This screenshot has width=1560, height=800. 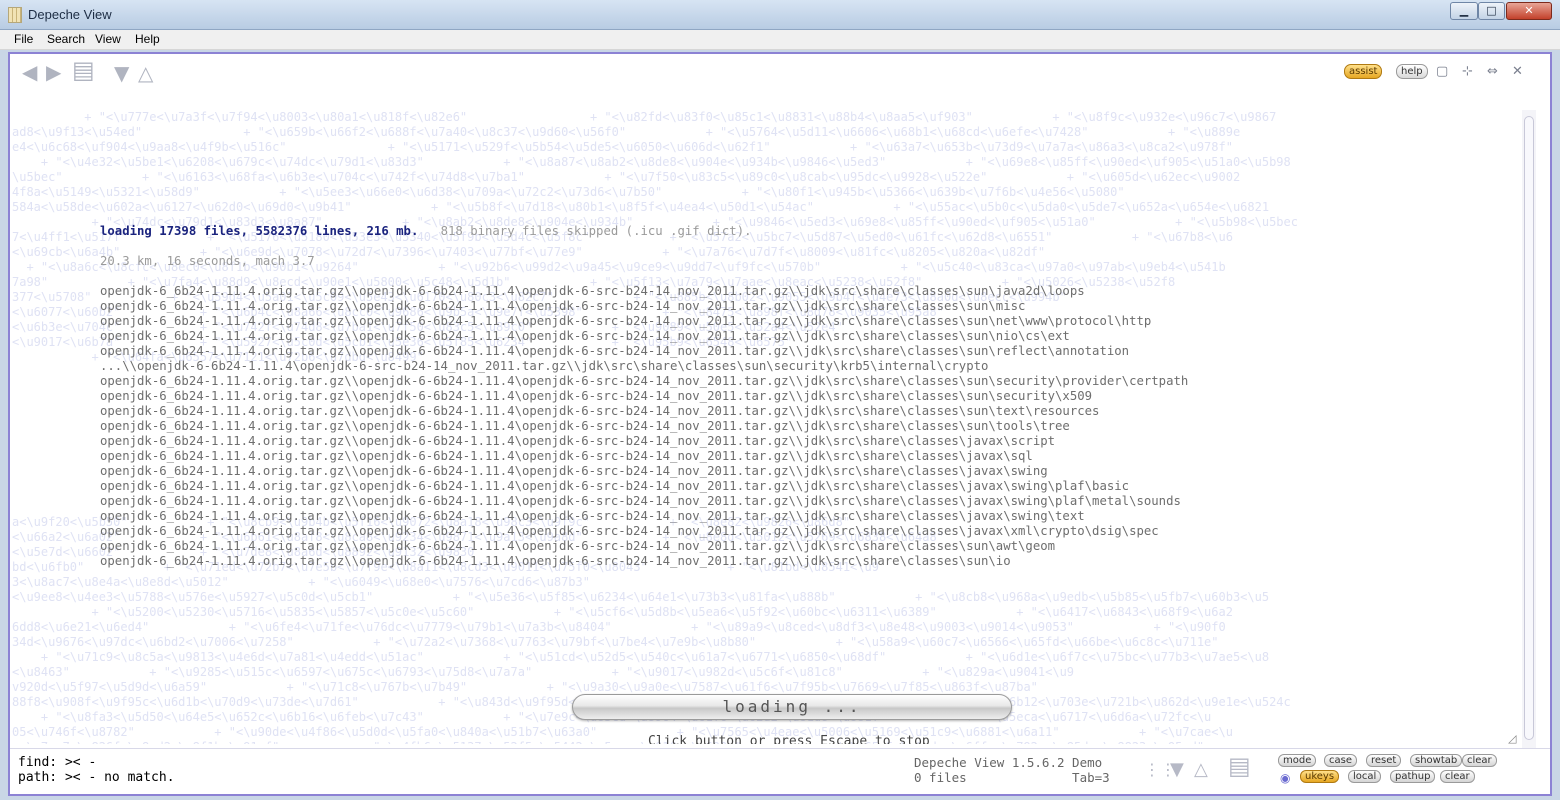 What do you see at coordinates (70, 14) in the screenshot?
I see `window-title: Depeche View` at bounding box center [70, 14].